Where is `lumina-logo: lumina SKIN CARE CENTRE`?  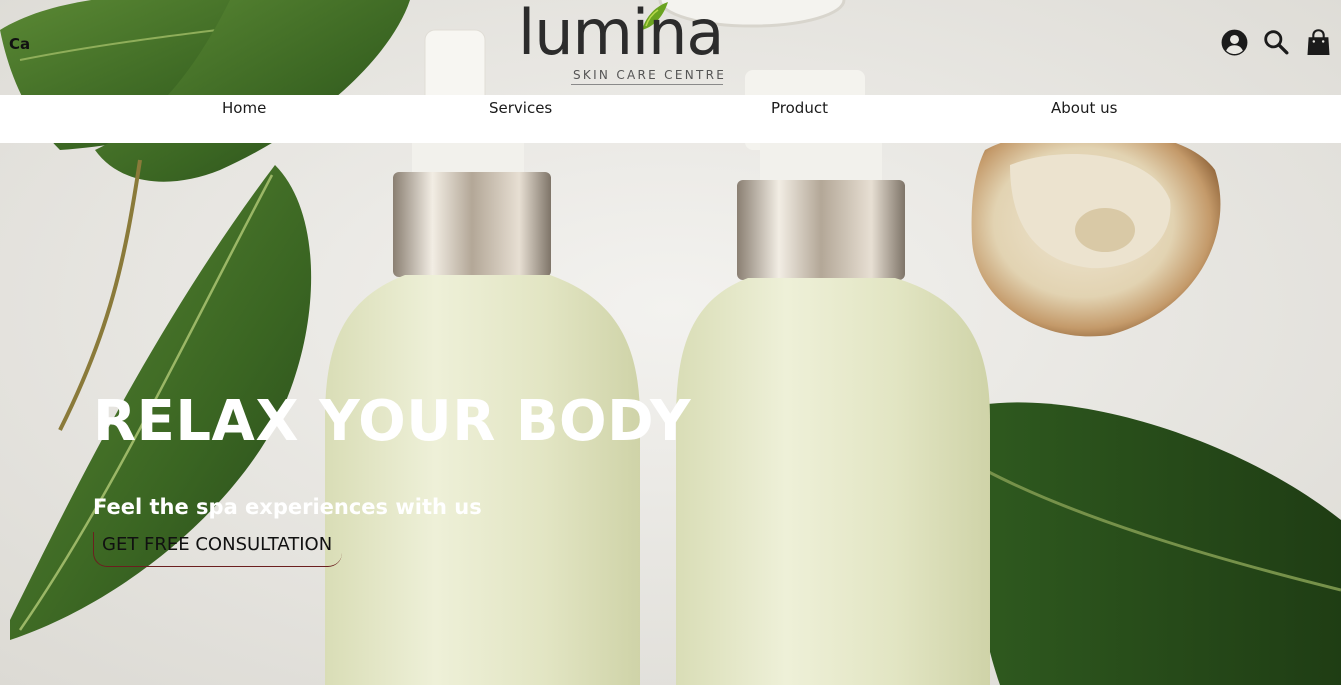 lumina-logo: lumina SKIN CARE CENTRE is located at coordinates (623, 45).